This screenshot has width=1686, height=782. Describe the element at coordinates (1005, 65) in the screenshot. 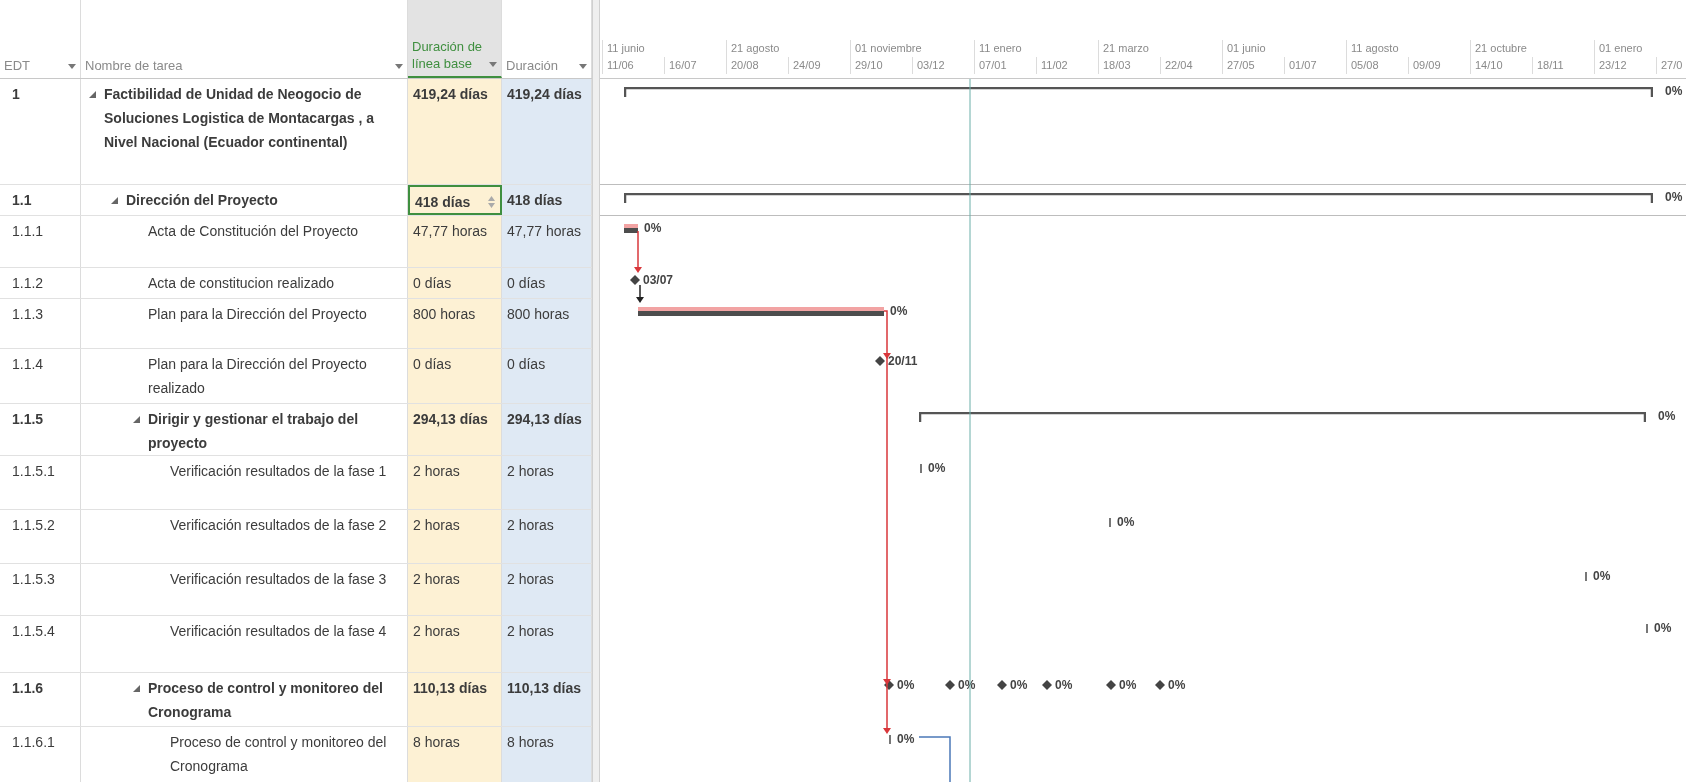

I see `timescale-label: 07/01` at that location.